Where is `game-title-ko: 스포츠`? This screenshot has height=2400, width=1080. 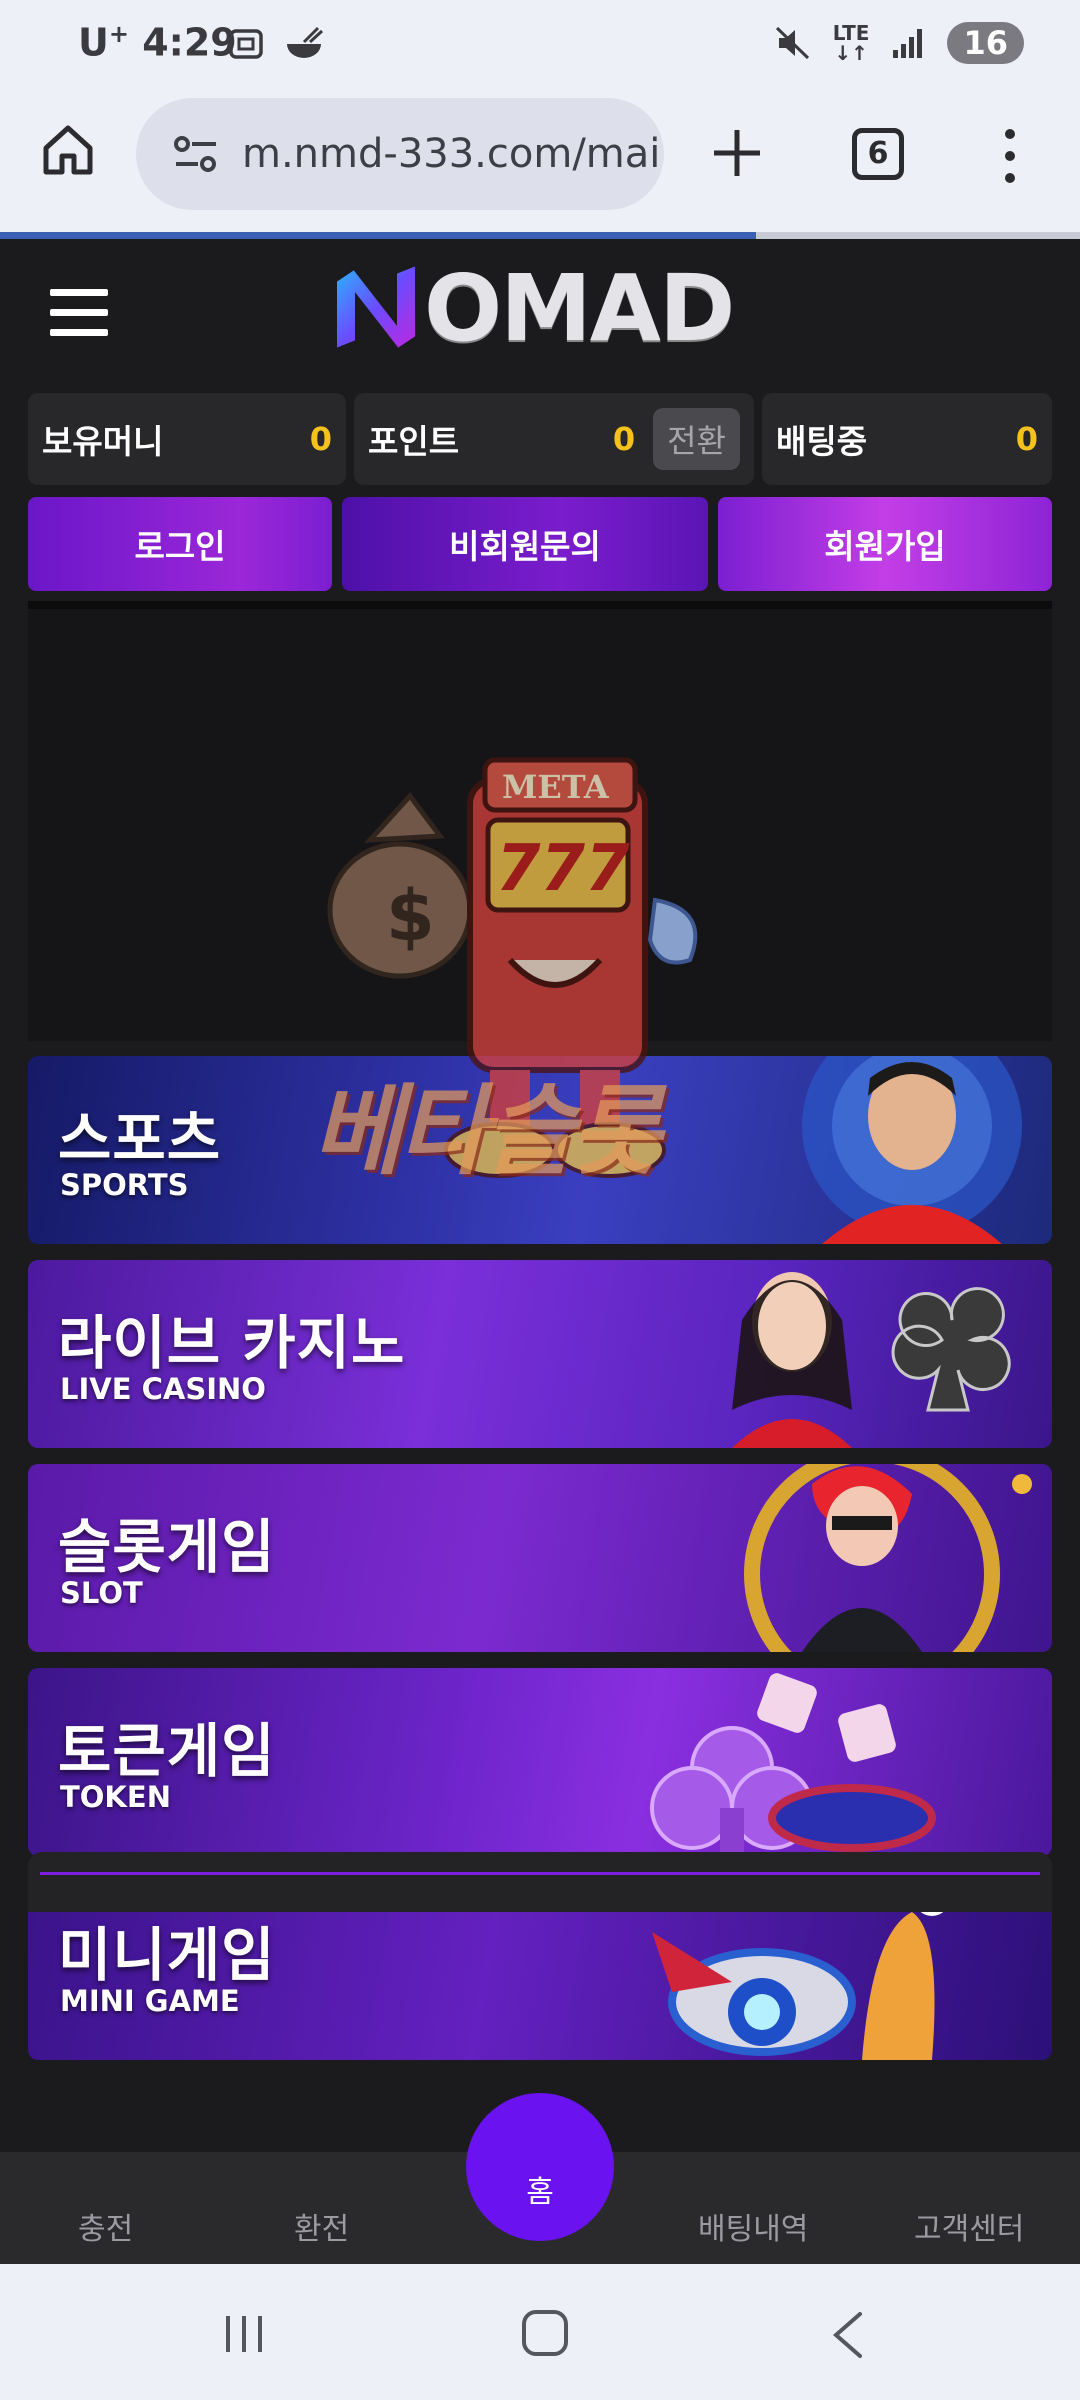
game-title-ko: 스포츠 is located at coordinates (140, 1139).